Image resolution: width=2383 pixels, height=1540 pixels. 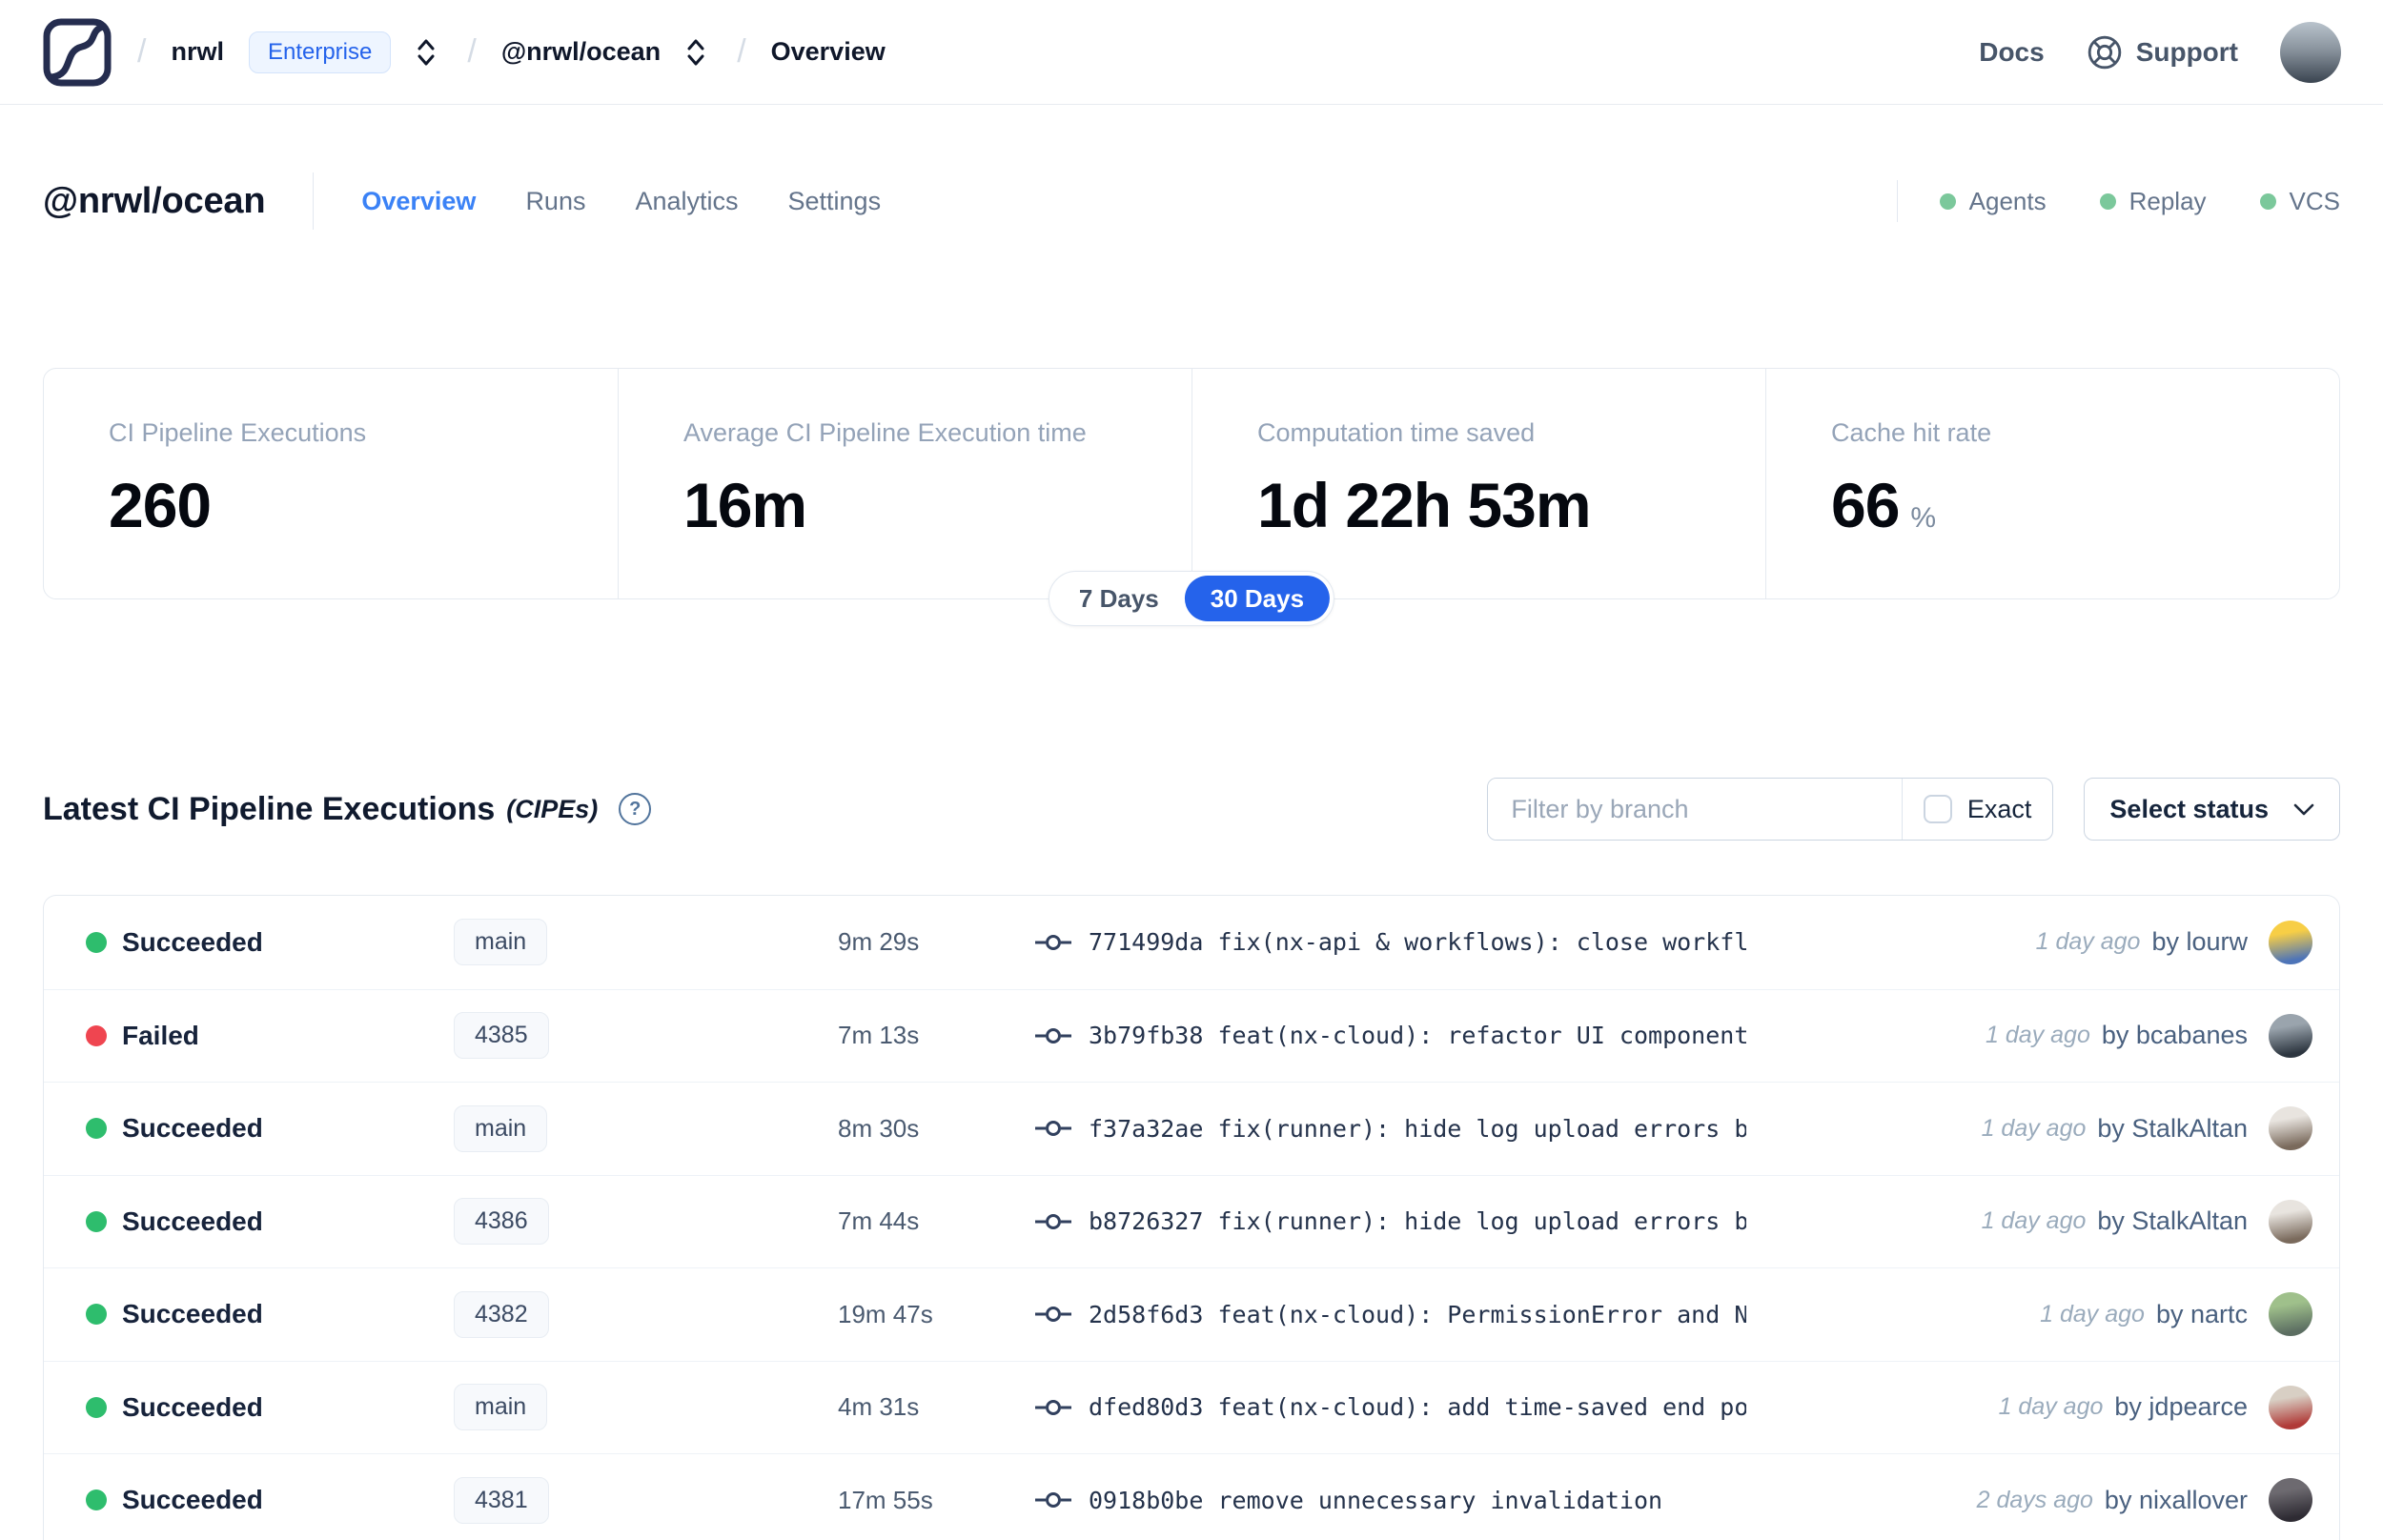 What do you see at coordinates (501, 1222) in the screenshot?
I see `branch-badge: 4386` at bounding box center [501, 1222].